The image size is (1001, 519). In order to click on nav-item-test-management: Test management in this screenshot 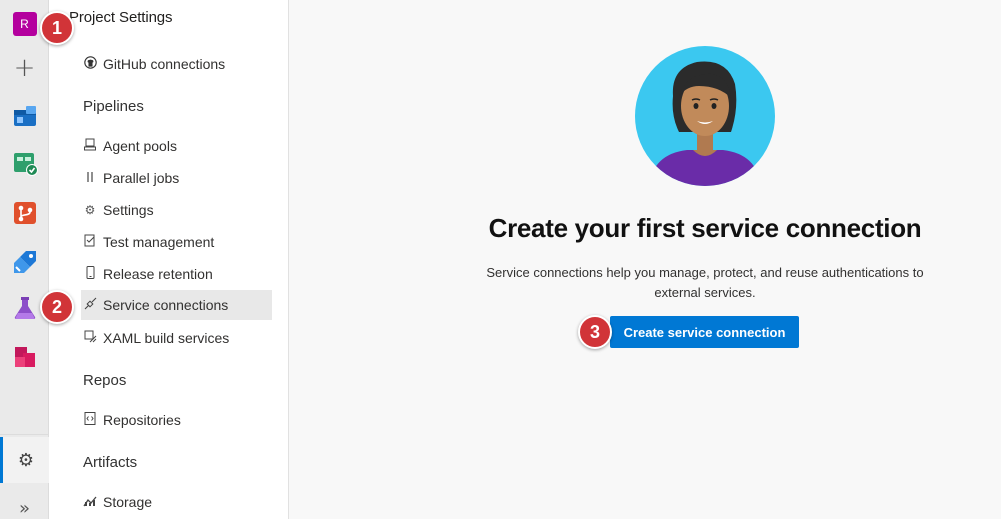, I will do `click(177, 242)`.